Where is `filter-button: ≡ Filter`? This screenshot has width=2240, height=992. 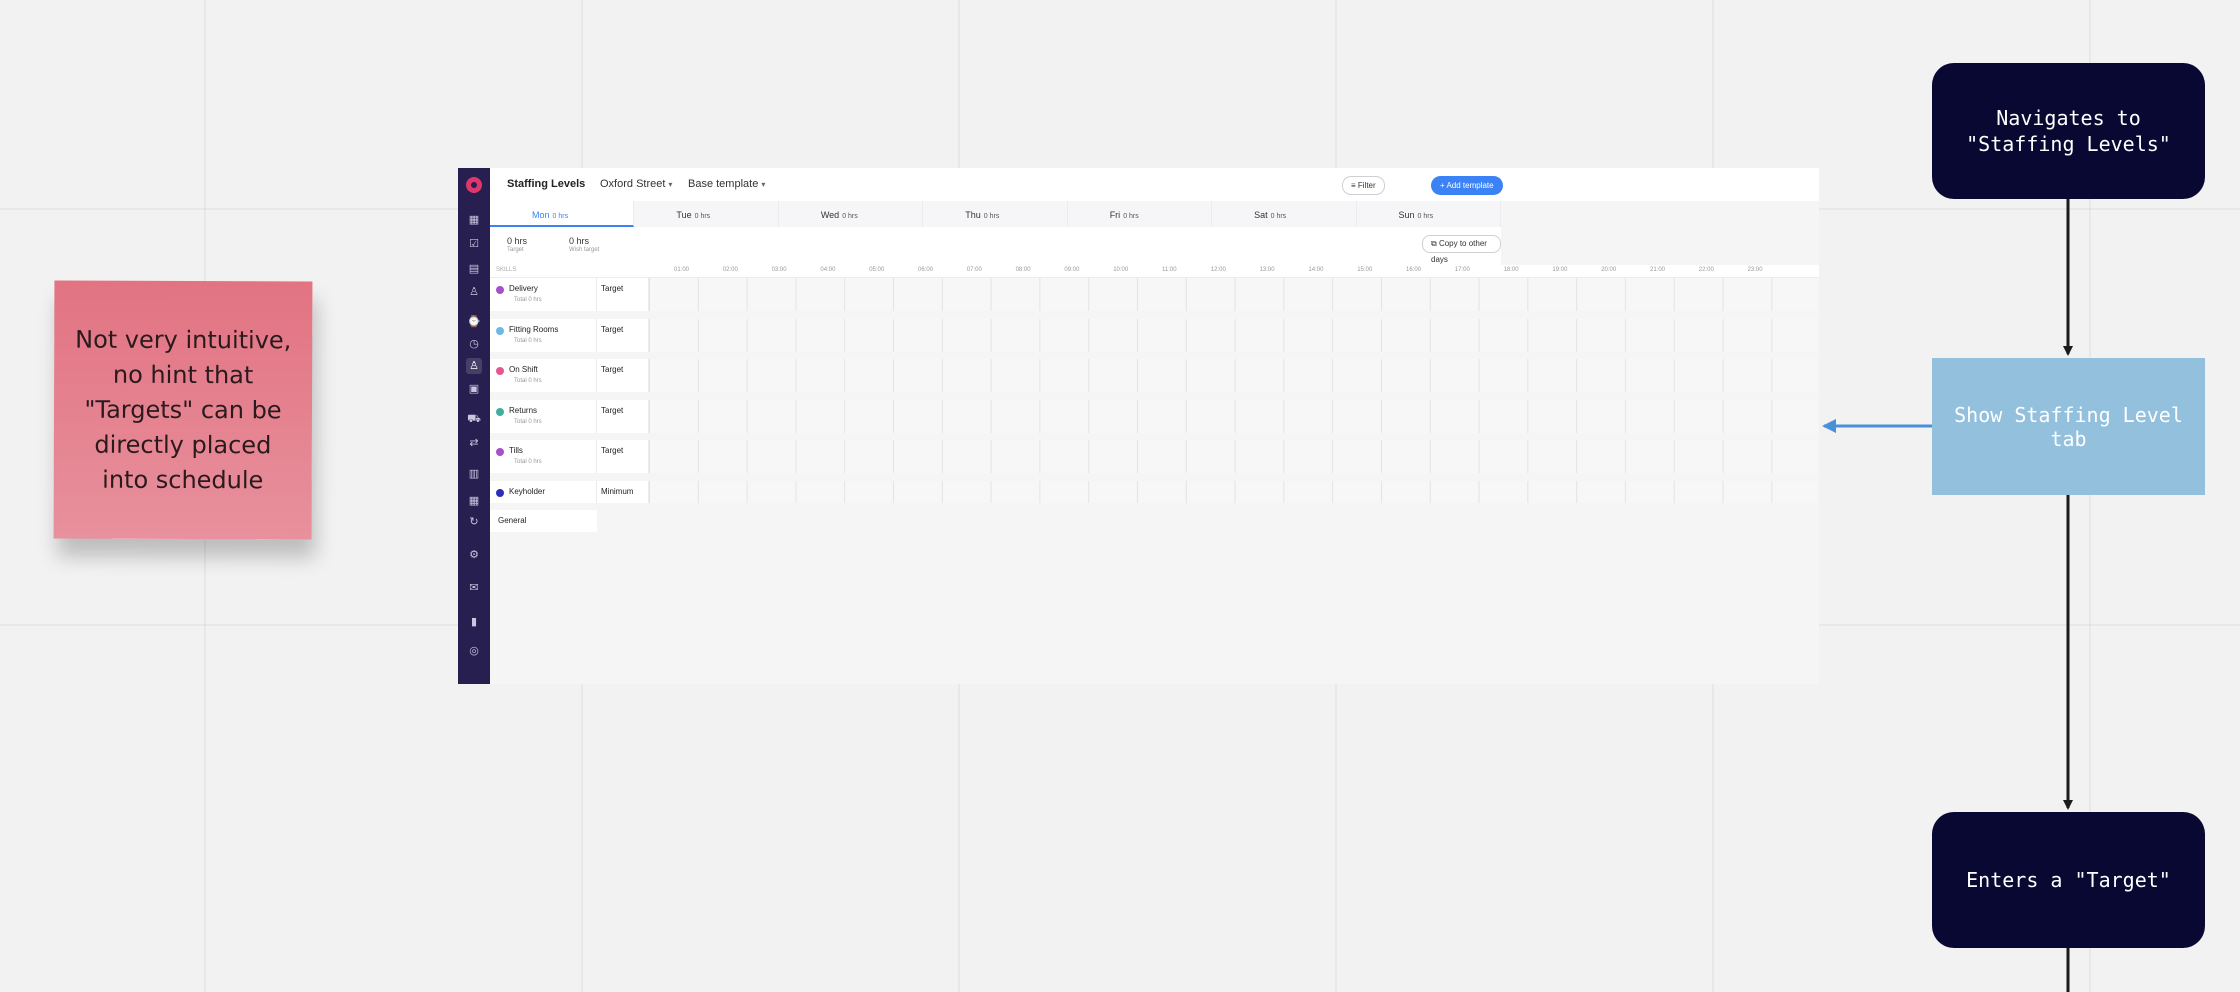 filter-button: ≡ Filter is located at coordinates (1363, 185).